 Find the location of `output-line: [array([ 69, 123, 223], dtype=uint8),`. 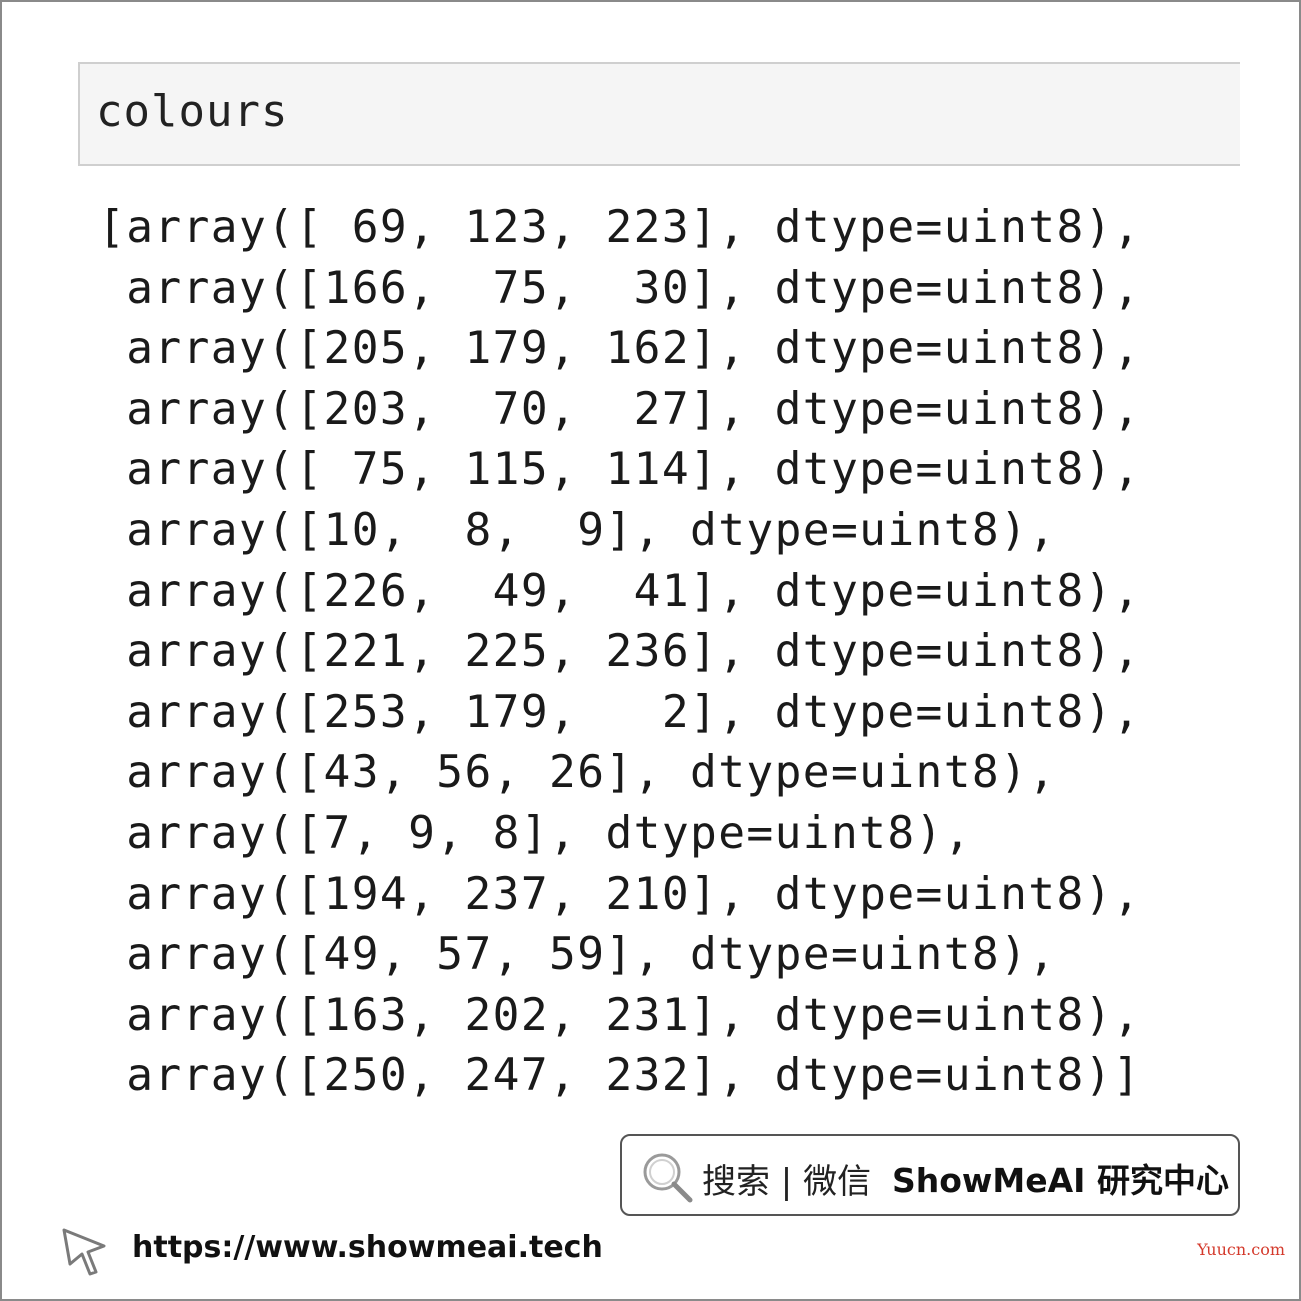

output-line: [array([ 69, 123, 223], dtype=uint8), is located at coordinates (620, 227).